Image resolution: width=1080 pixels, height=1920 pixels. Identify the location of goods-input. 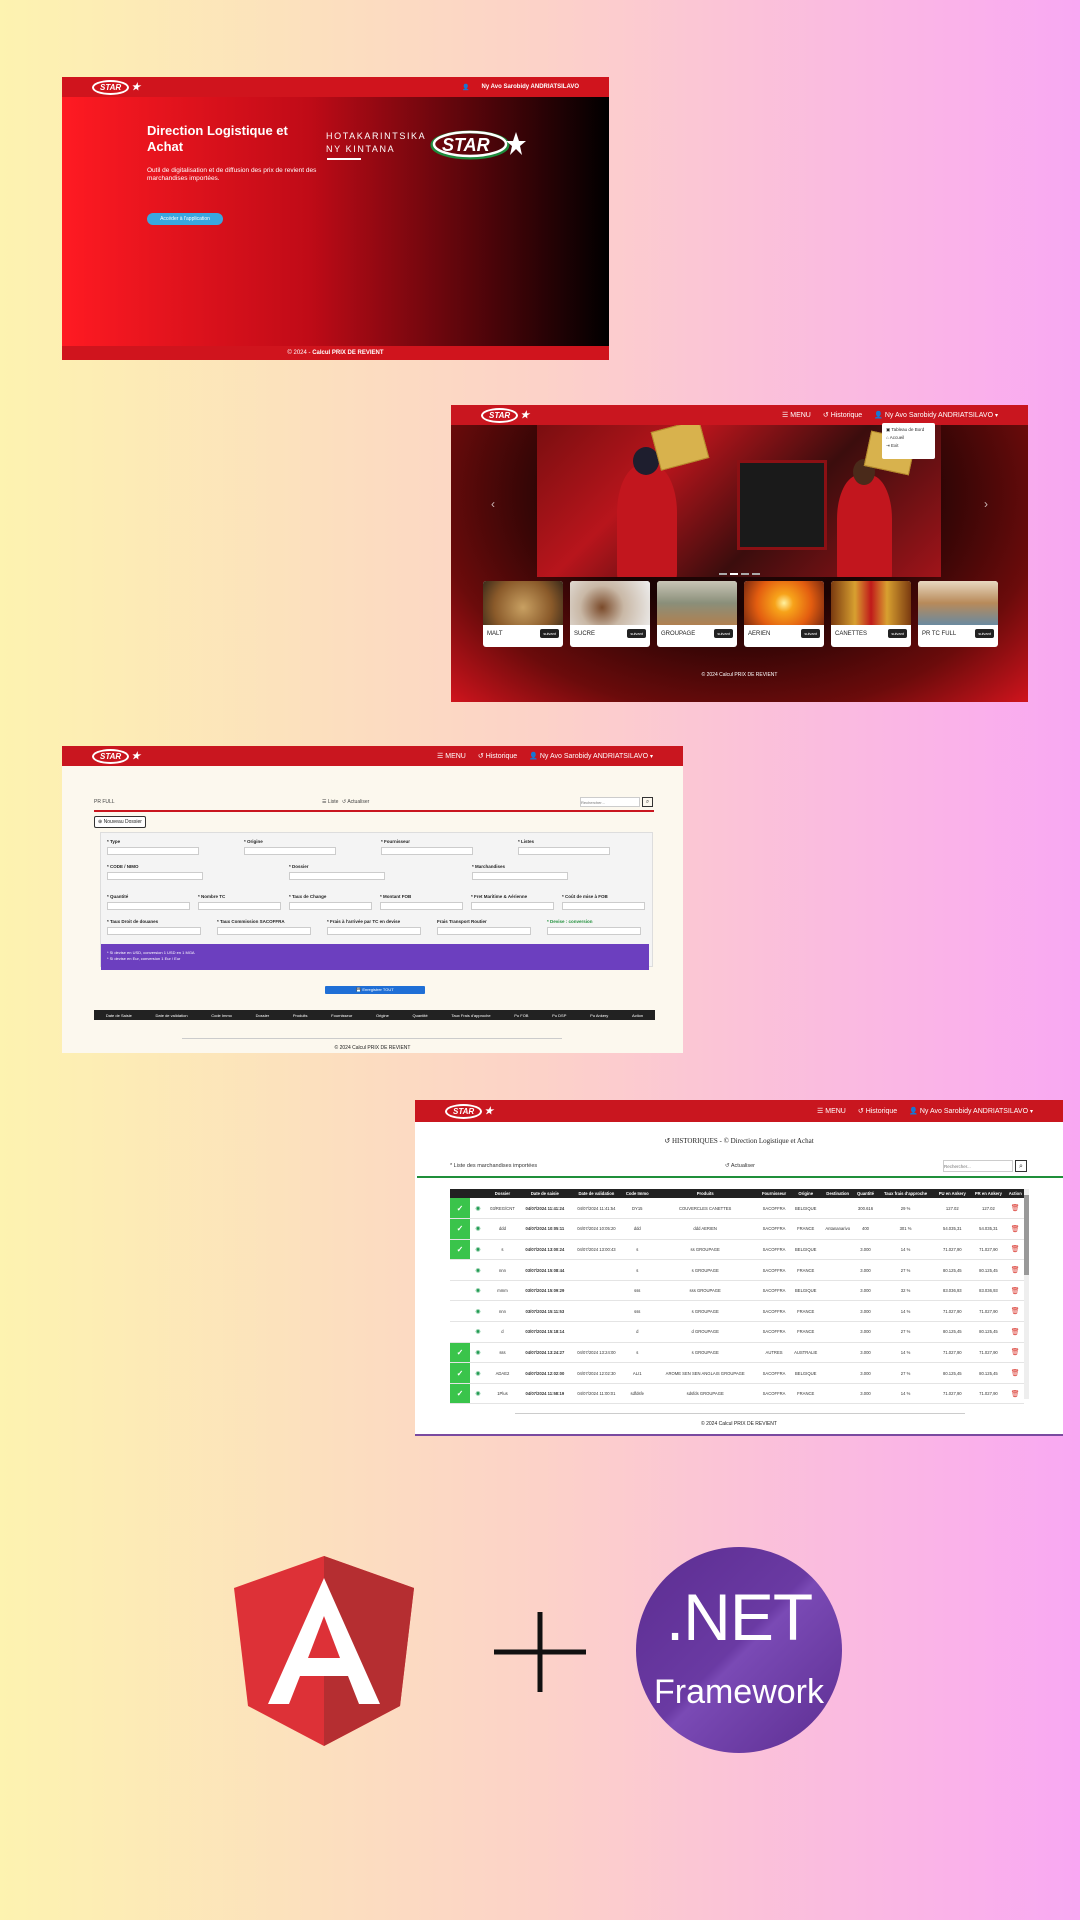
(520, 876).